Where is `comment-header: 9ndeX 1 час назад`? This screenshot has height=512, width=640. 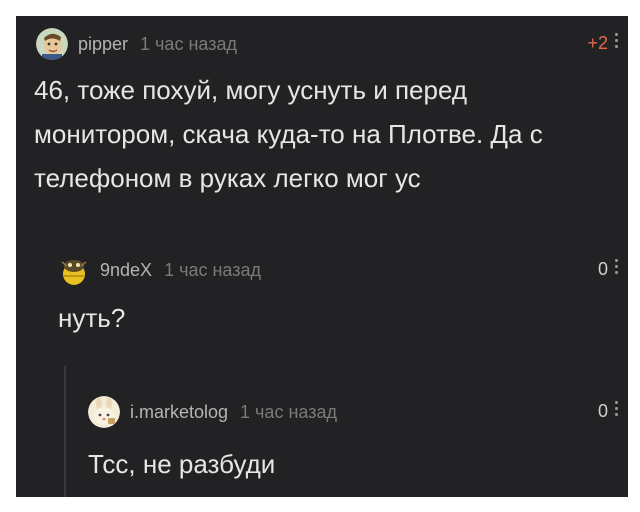 comment-header: 9ndeX 1 час назад is located at coordinates (159, 270).